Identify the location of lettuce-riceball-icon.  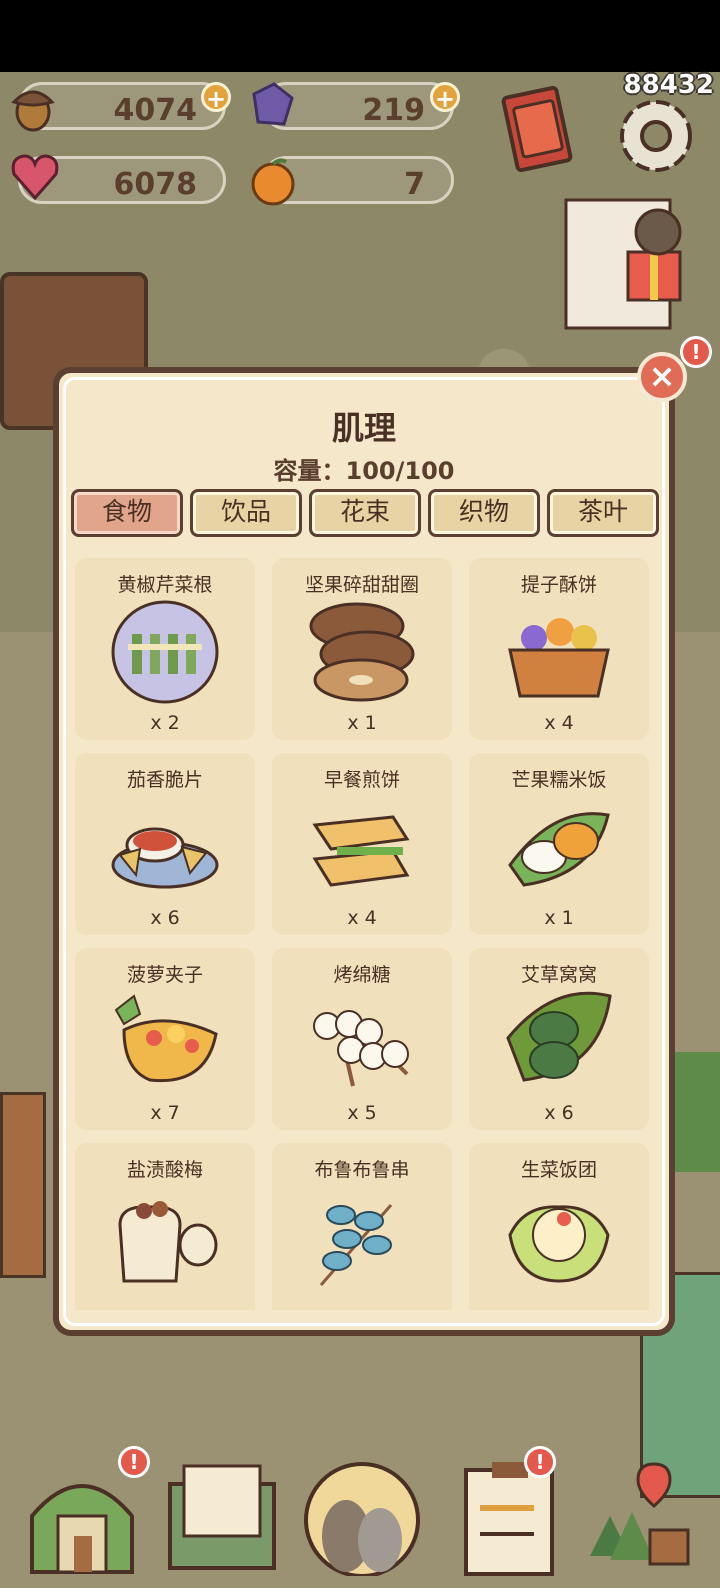
(559, 1244).